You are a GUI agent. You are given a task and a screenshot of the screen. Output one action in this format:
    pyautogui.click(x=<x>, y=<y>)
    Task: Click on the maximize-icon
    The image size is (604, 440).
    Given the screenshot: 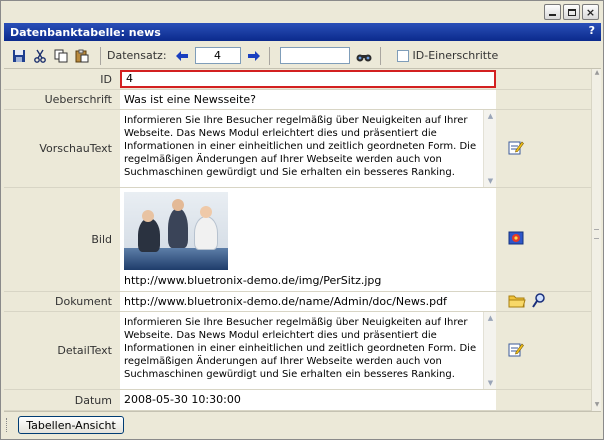 What is the action you would take?
    pyautogui.click(x=571, y=12)
    